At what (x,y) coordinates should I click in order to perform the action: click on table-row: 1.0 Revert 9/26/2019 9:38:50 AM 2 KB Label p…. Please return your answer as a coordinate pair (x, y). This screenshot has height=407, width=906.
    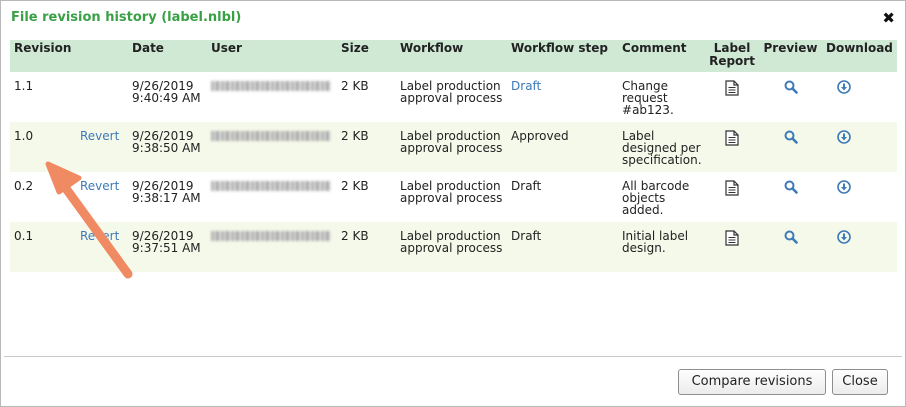
    Looking at the image, I should click on (454, 147).